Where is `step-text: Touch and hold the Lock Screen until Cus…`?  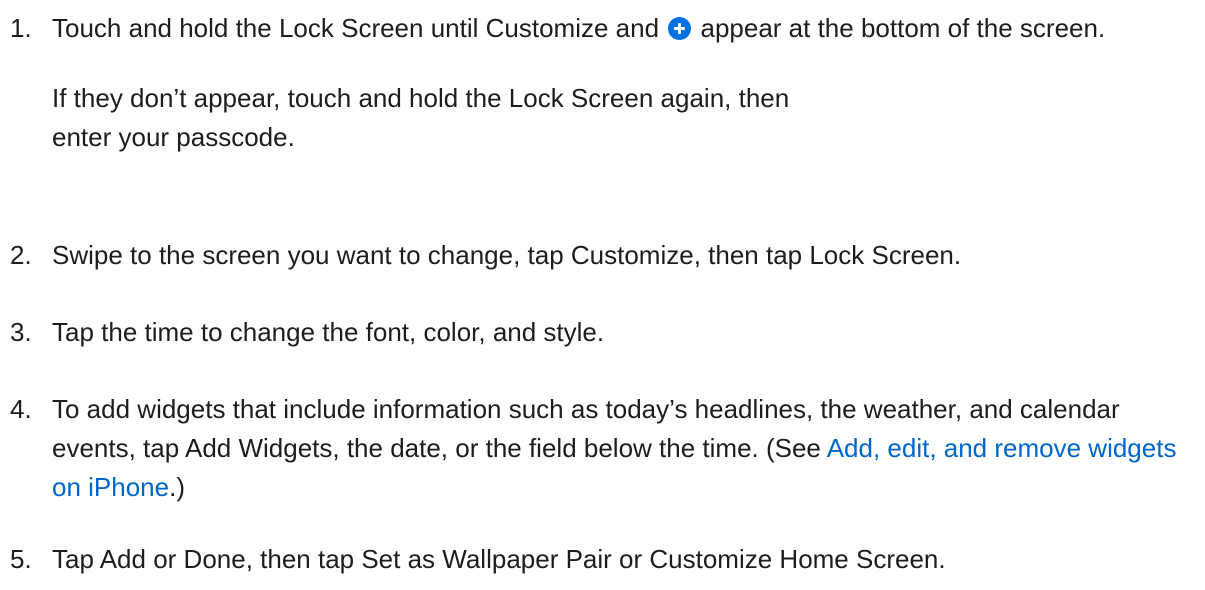
step-text: Touch and hold the Lock Screen until Cus… is located at coordinates (627, 28).